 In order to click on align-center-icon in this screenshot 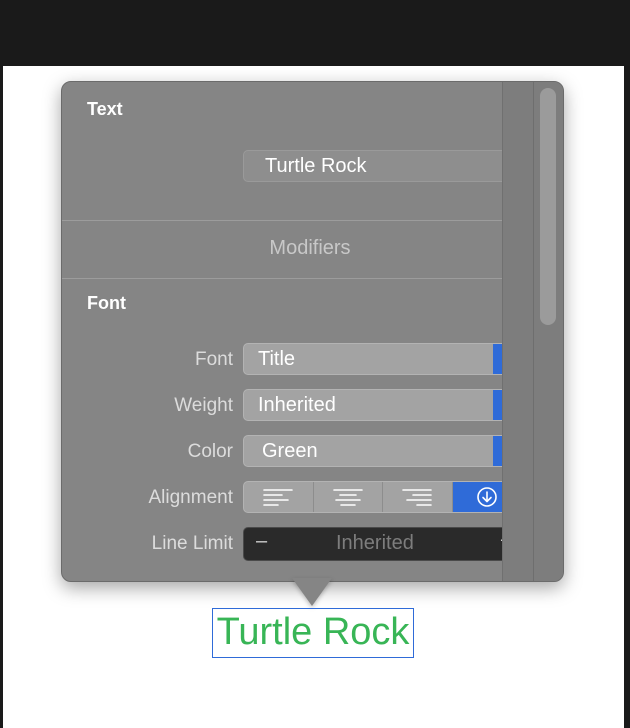, I will do `click(347, 497)`.